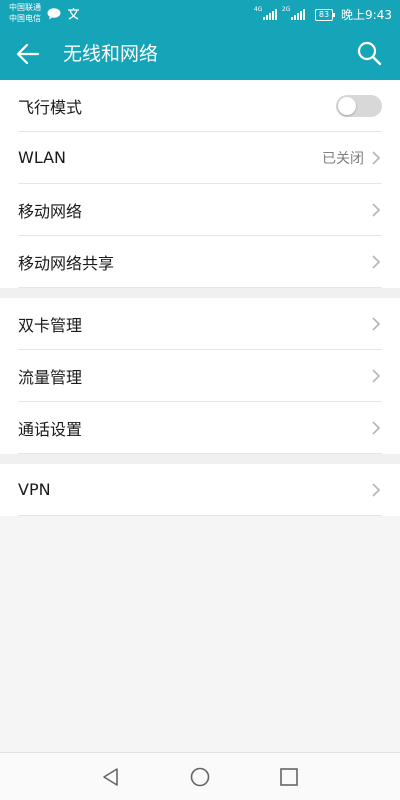  I want to click on tethering-row: 移动网络共享, so click(200, 262).